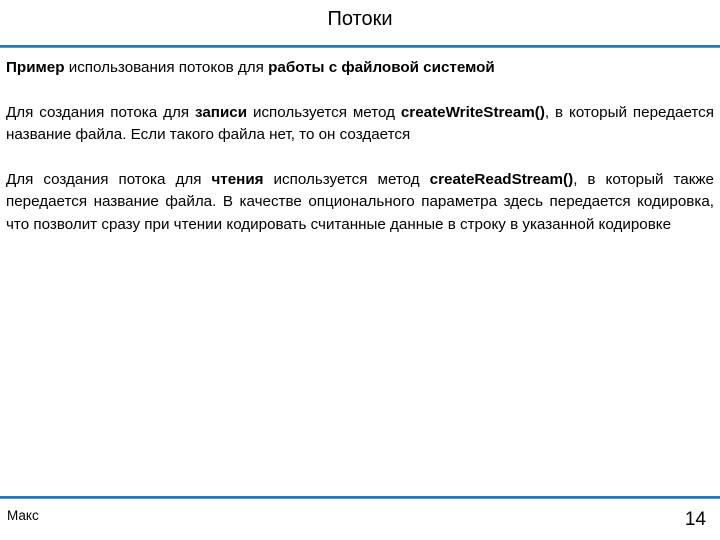  I want to click on paragraph-2-text-1: Для создания потока для, so click(100, 112).